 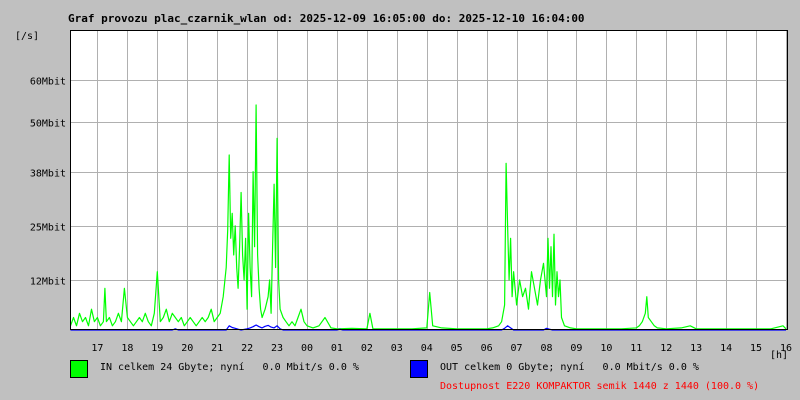 I want to click on x-tick-label: 07, so click(x=517, y=348).